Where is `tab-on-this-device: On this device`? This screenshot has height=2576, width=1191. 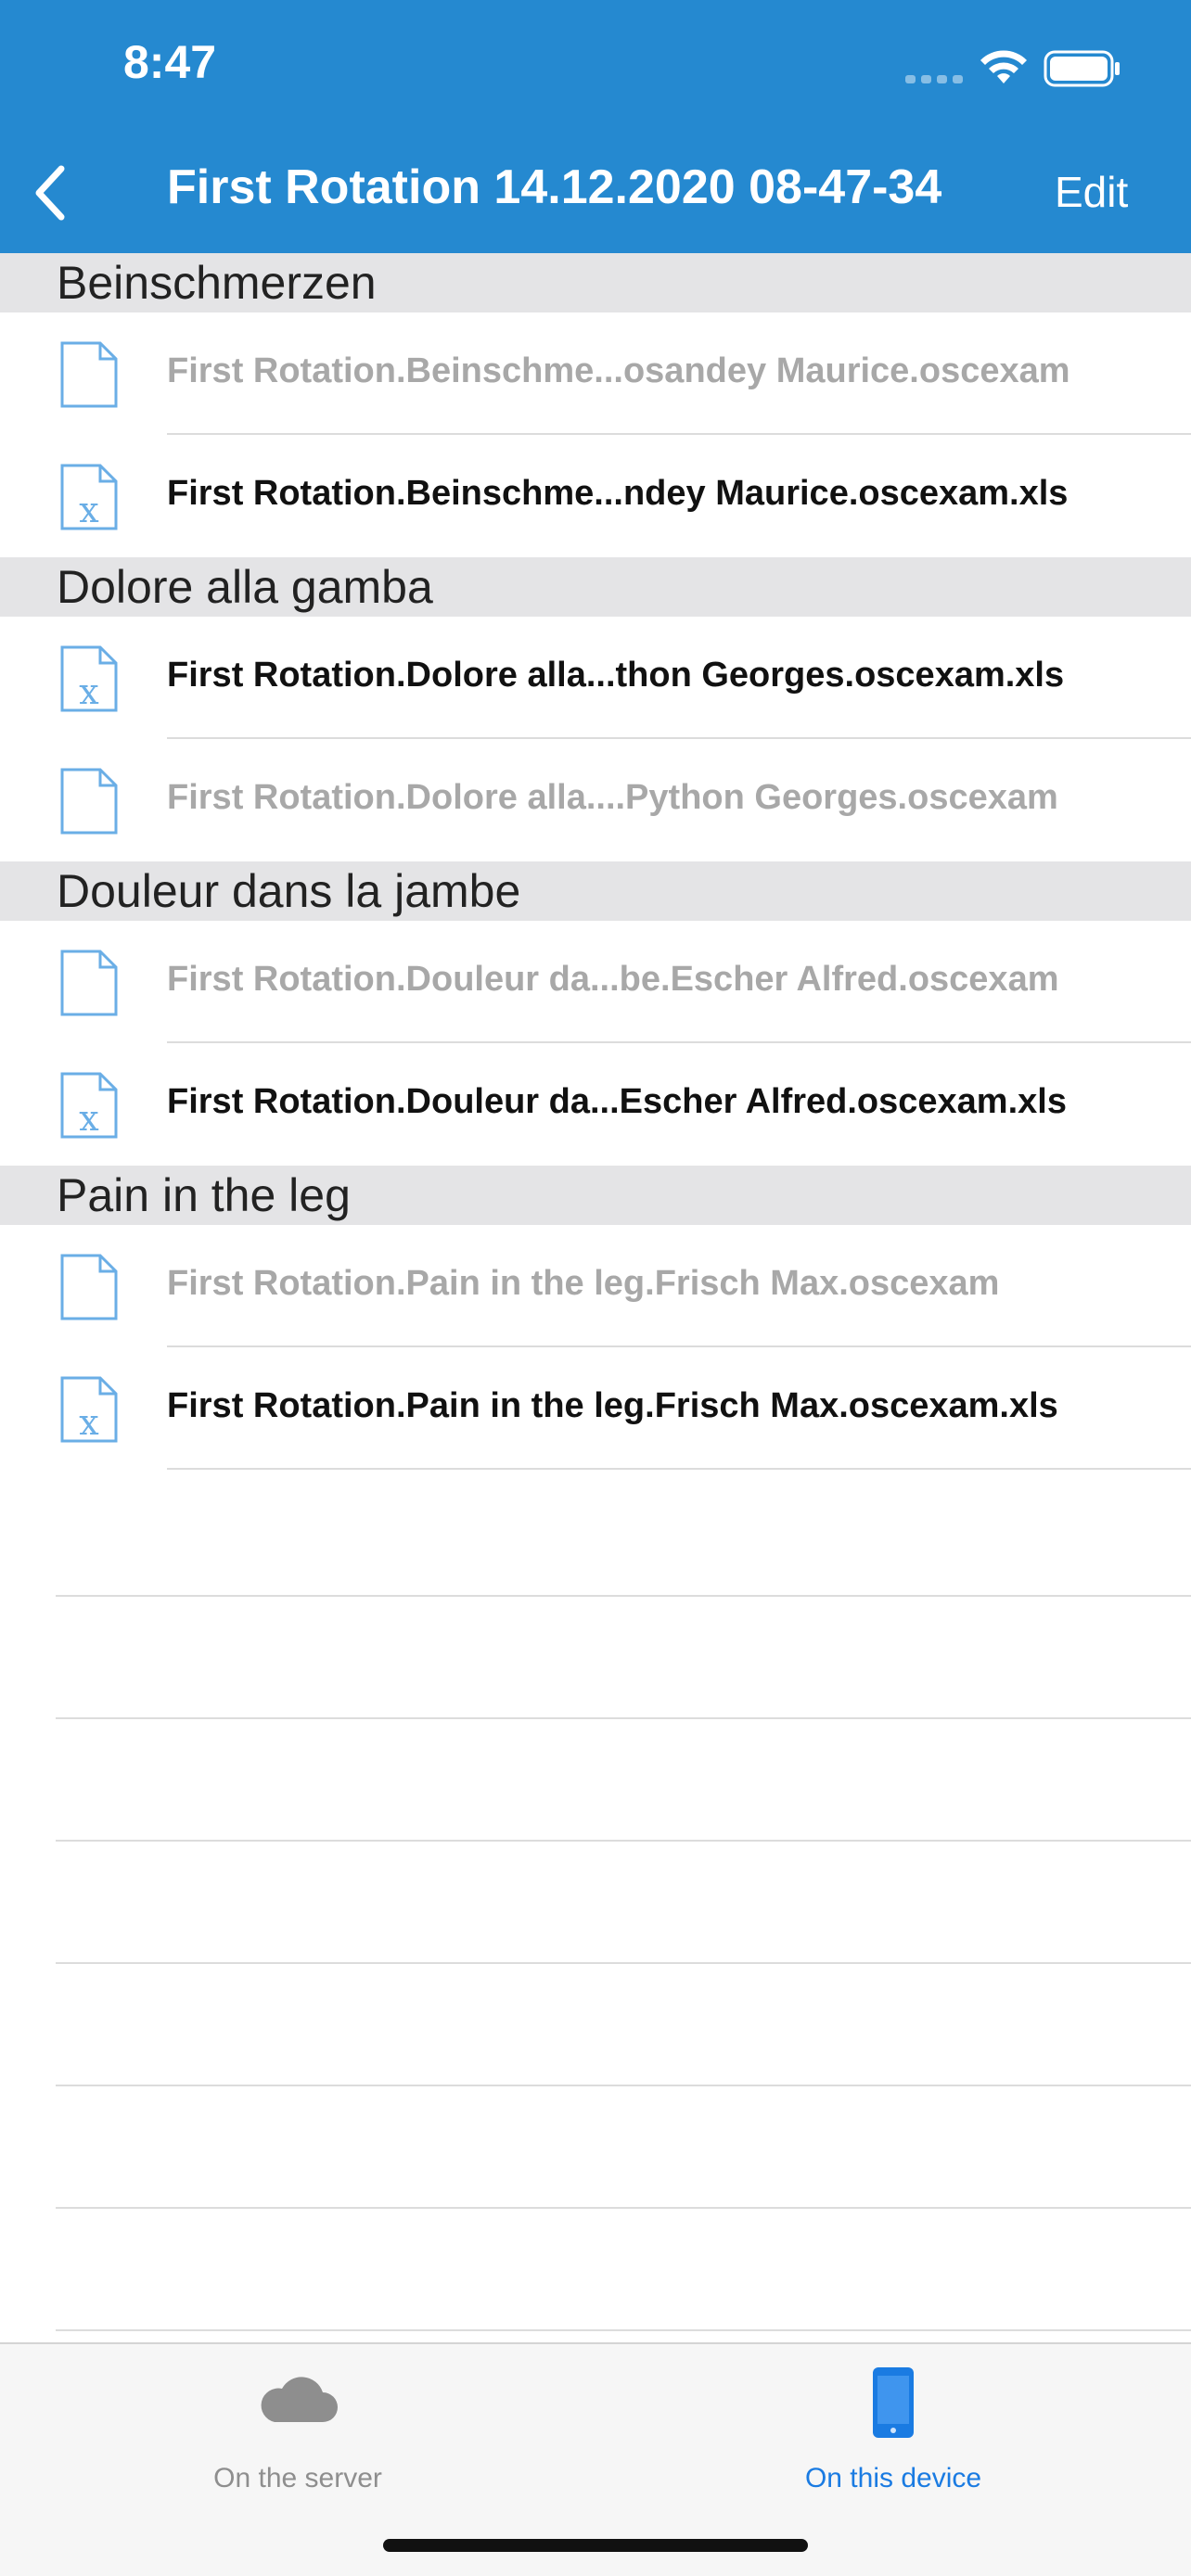 tab-on-this-device: On this device is located at coordinates (894, 2437).